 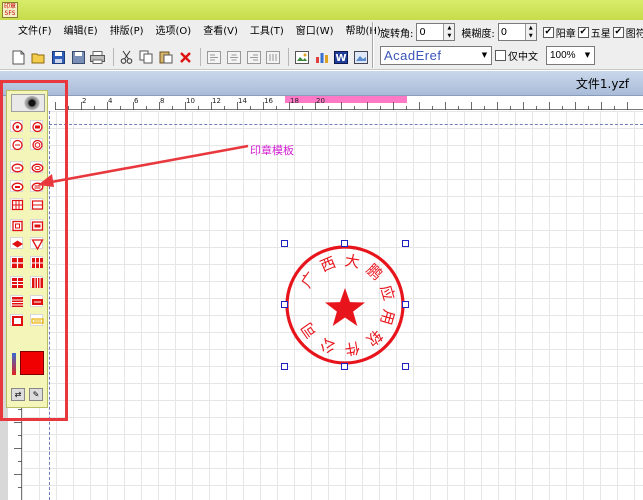 What do you see at coordinates (374, 271) in the screenshot?
I see `stamp-text-char: 鹏` at bounding box center [374, 271].